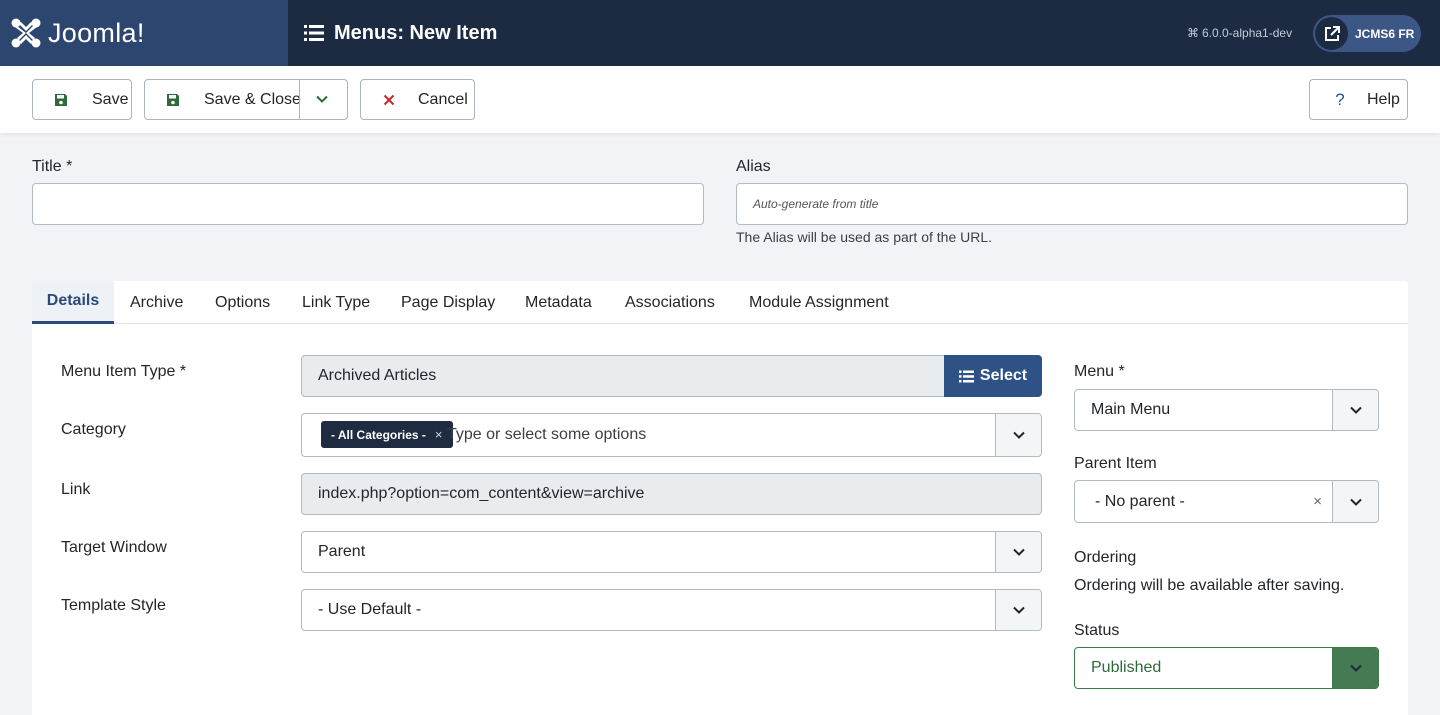  I want to click on target-window-label: Target Window, so click(114, 547).